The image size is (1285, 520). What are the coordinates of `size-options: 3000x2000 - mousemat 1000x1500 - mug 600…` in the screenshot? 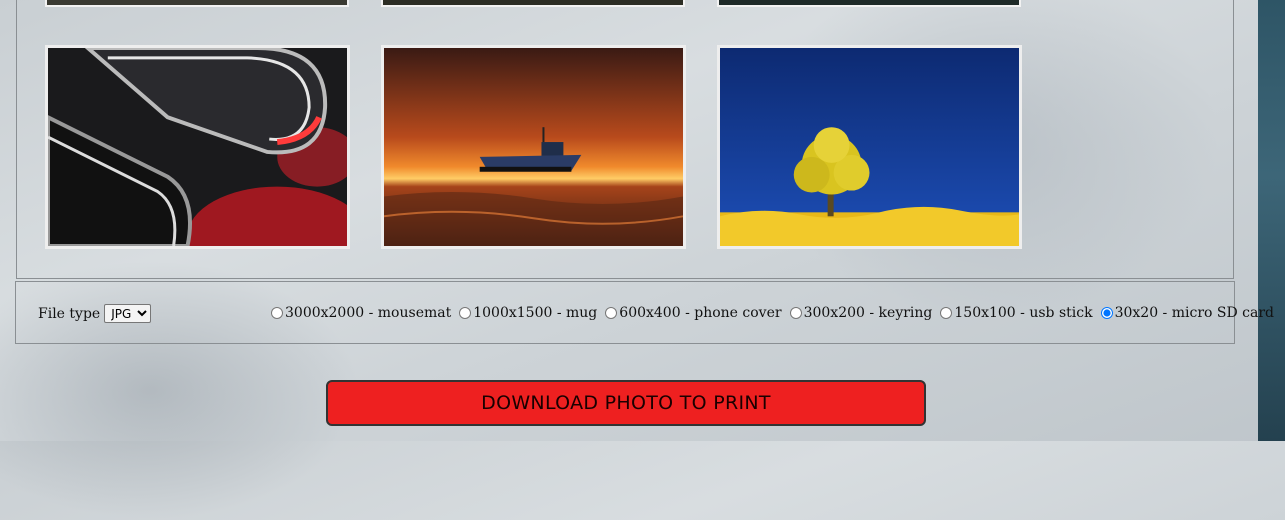 It's located at (776, 313).